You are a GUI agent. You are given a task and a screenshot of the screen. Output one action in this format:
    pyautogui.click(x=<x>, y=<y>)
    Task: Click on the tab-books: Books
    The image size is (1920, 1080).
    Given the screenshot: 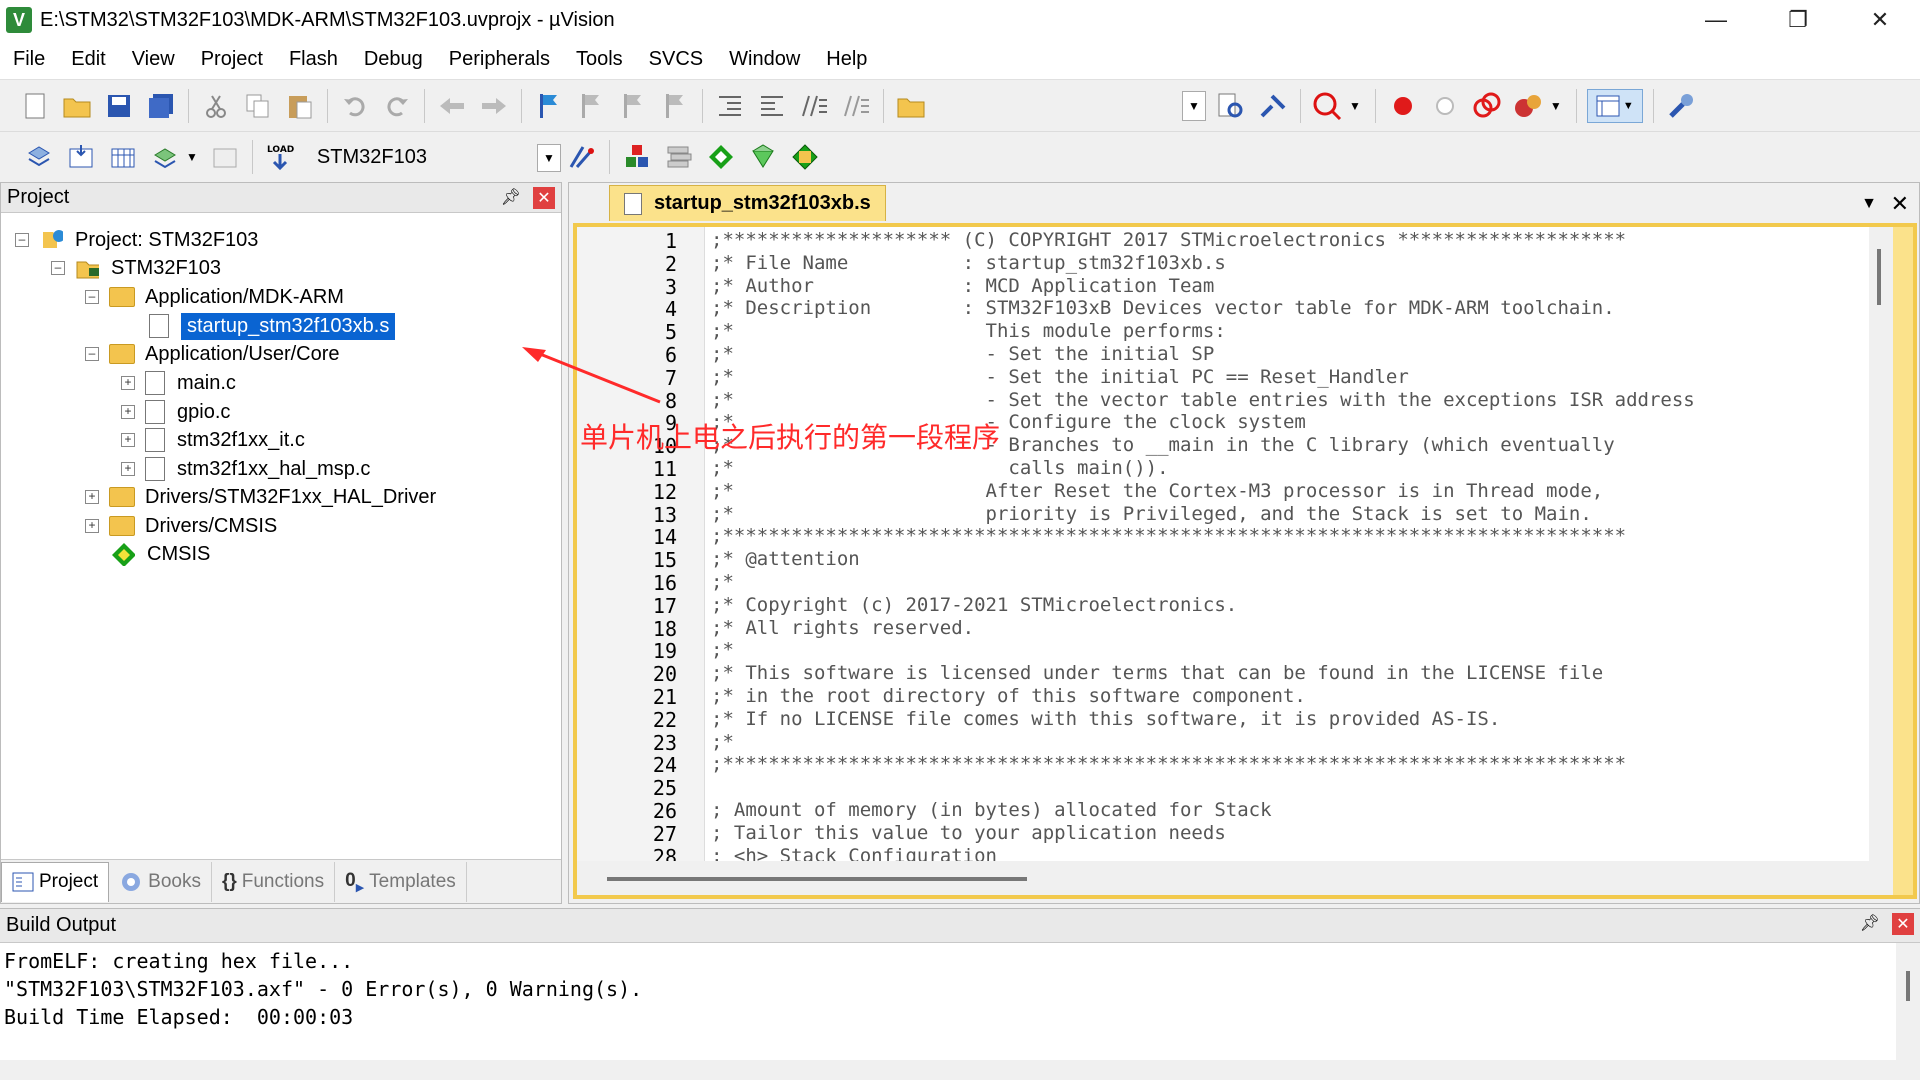 What is the action you would take?
    pyautogui.click(x=160, y=881)
    